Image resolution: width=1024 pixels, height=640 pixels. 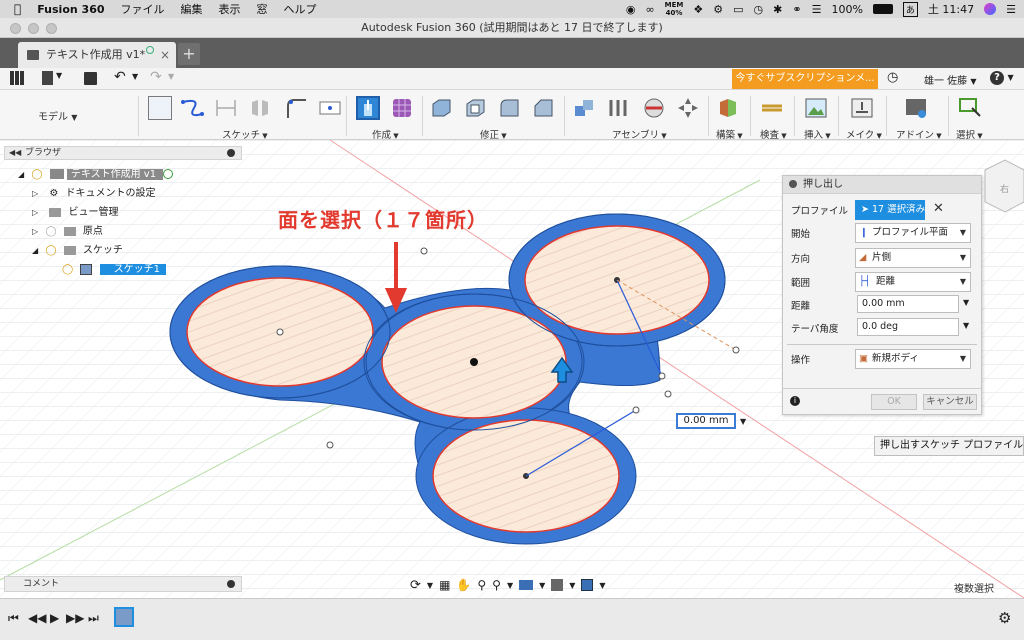 What do you see at coordinates (330, 108) in the screenshot?
I see `sketch-point-icon` at bounding box center [330, 108].